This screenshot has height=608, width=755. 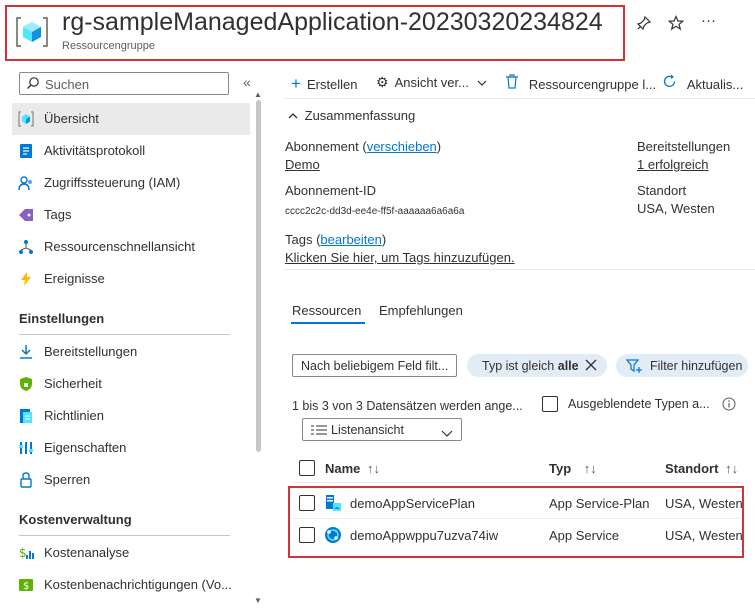 I want to click on sidebar-item-label: Sicherheit, so click(x=73, y=383).